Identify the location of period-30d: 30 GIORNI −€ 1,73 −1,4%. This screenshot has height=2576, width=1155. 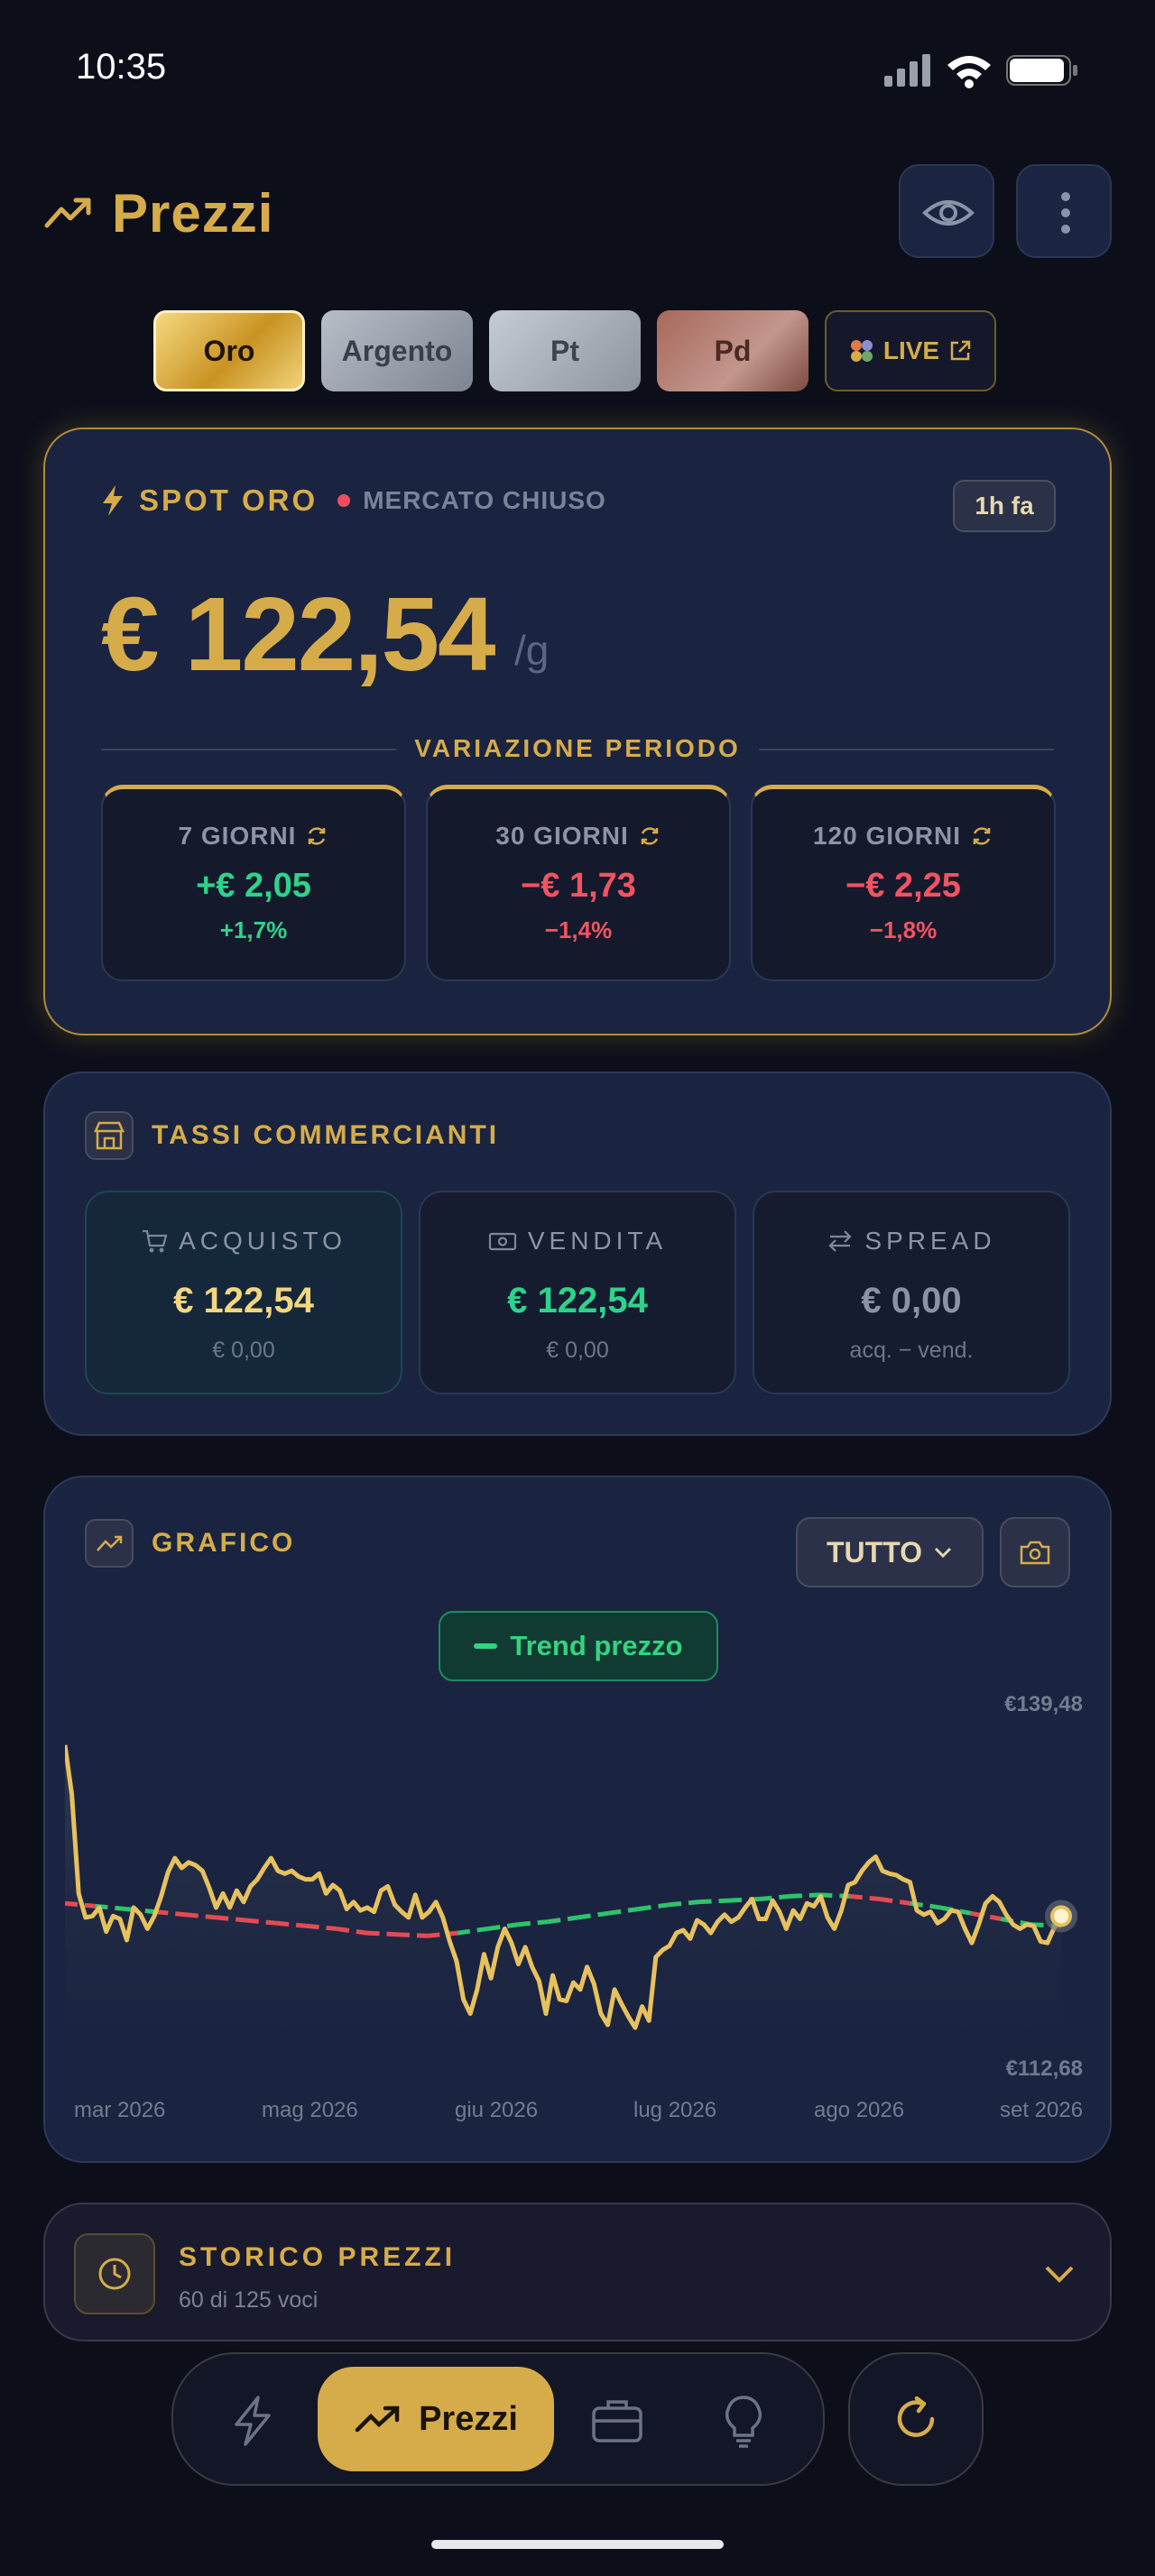
(578, 883).